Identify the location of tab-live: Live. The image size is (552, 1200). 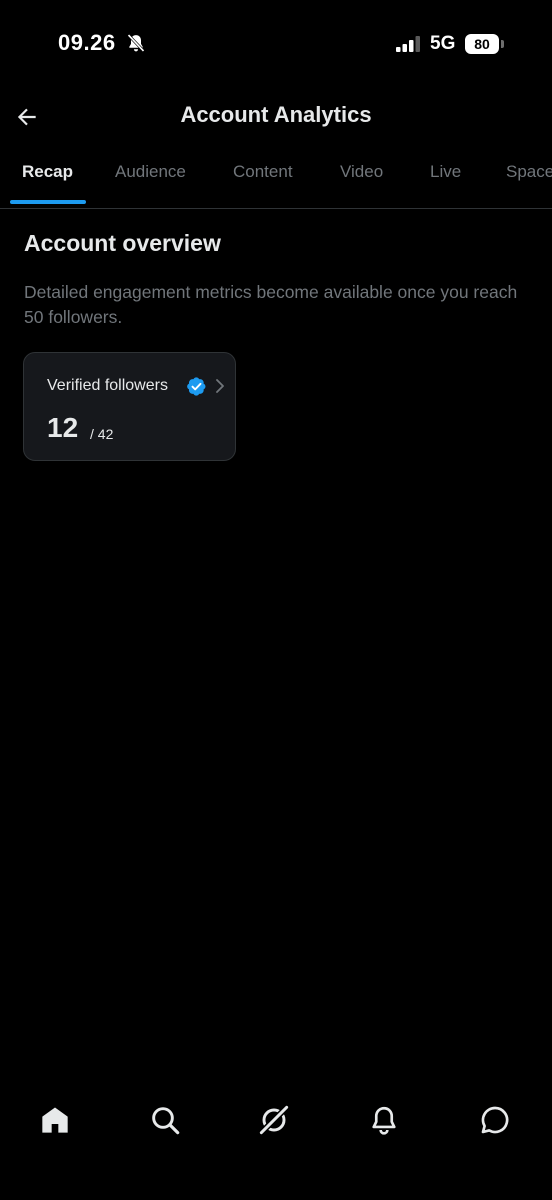
(445, 172).